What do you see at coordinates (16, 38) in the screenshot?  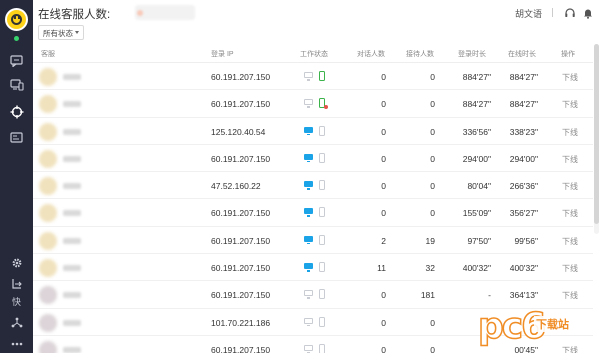 I see `online-status-dot` at bounding box center [16, 38].